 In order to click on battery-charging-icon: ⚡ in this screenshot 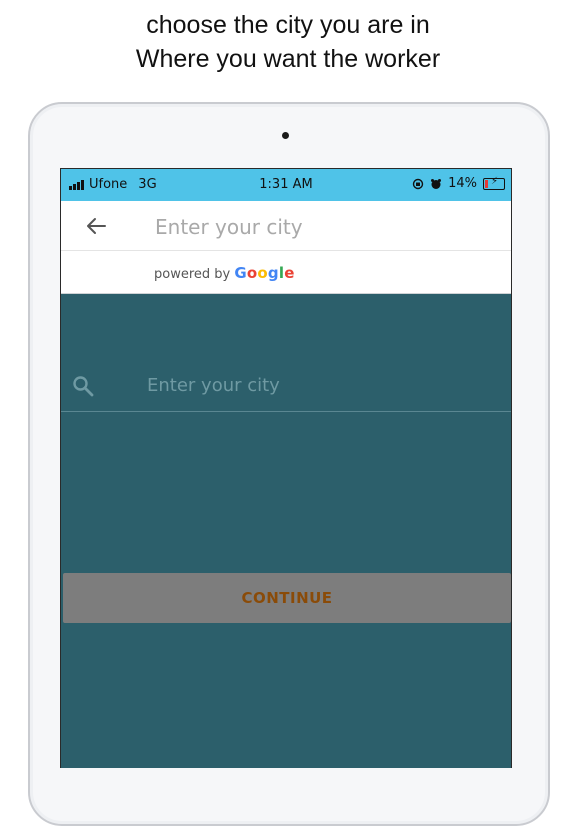, I will do `click(494, 183)`.